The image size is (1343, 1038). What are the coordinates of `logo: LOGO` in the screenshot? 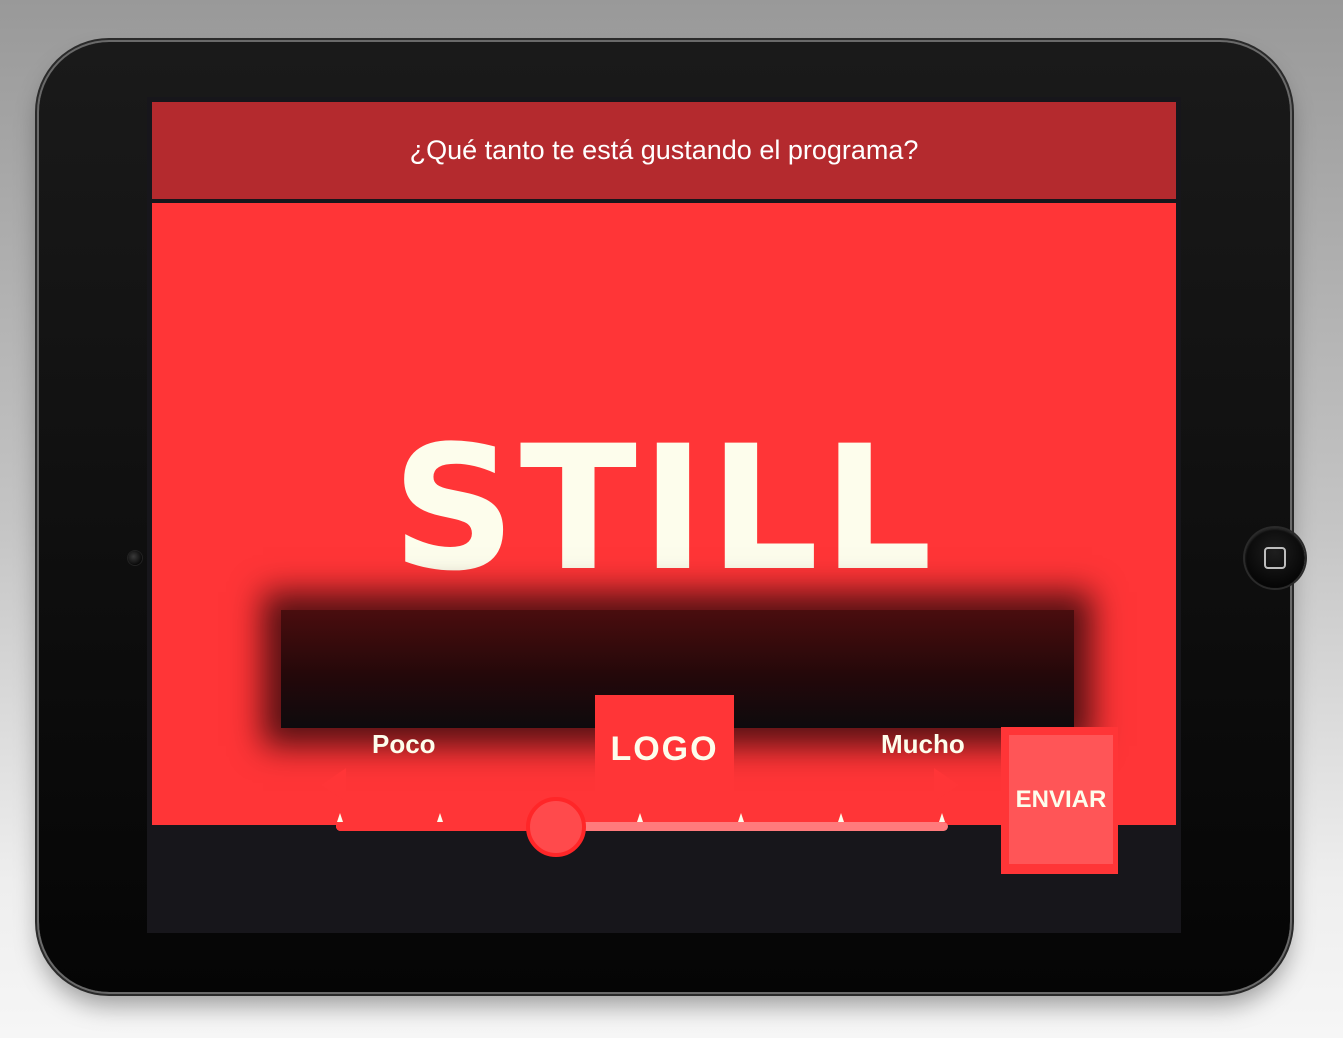 It's located at (664, 759).